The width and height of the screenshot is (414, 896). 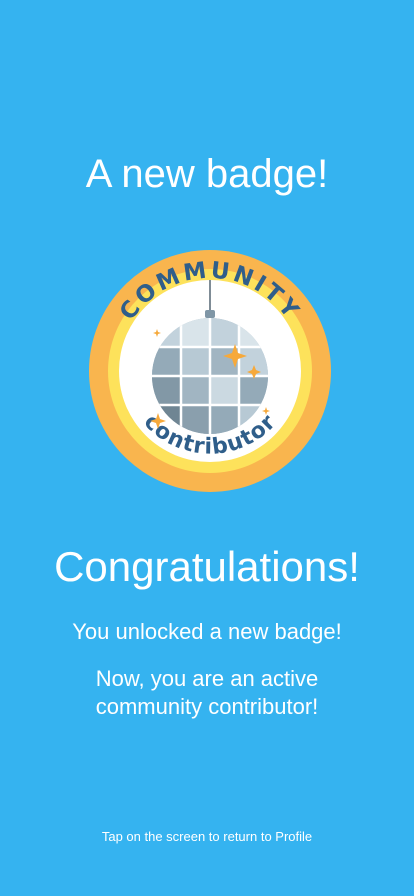 I want to click on return-to-profile-hint: Tap on the screen to return to Profile, so click(x=207, y=837).